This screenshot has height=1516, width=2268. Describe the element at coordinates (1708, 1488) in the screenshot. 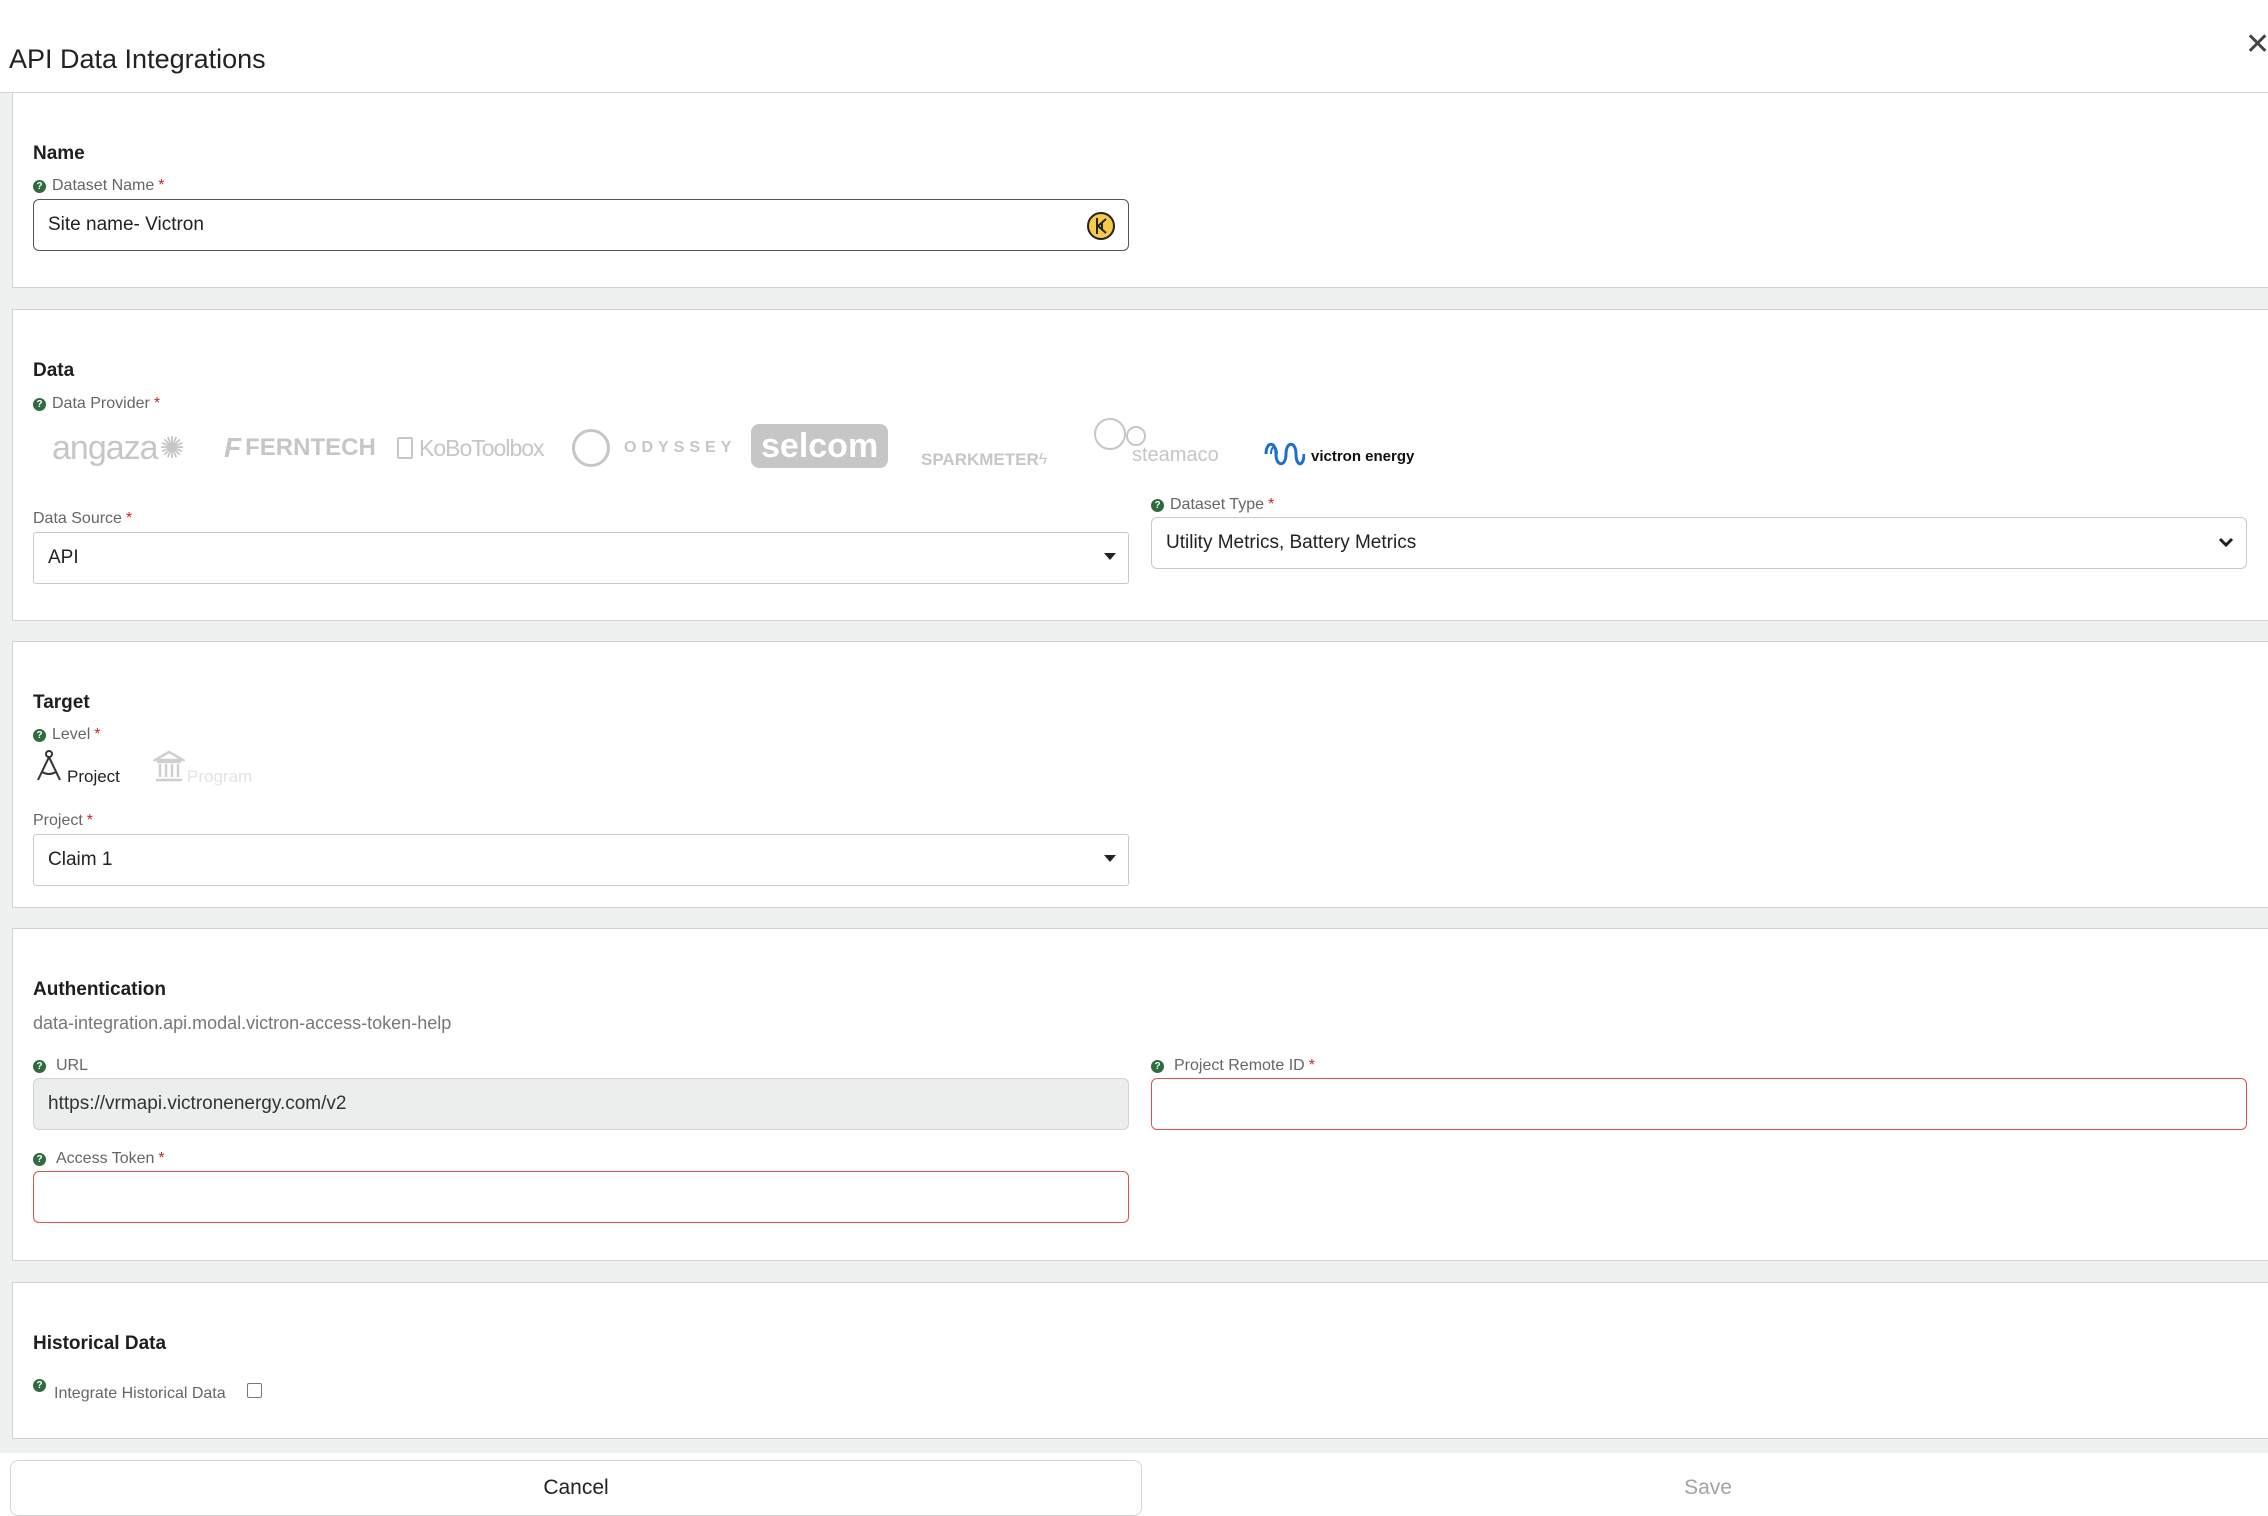

I see `save-button: Save` at that location.